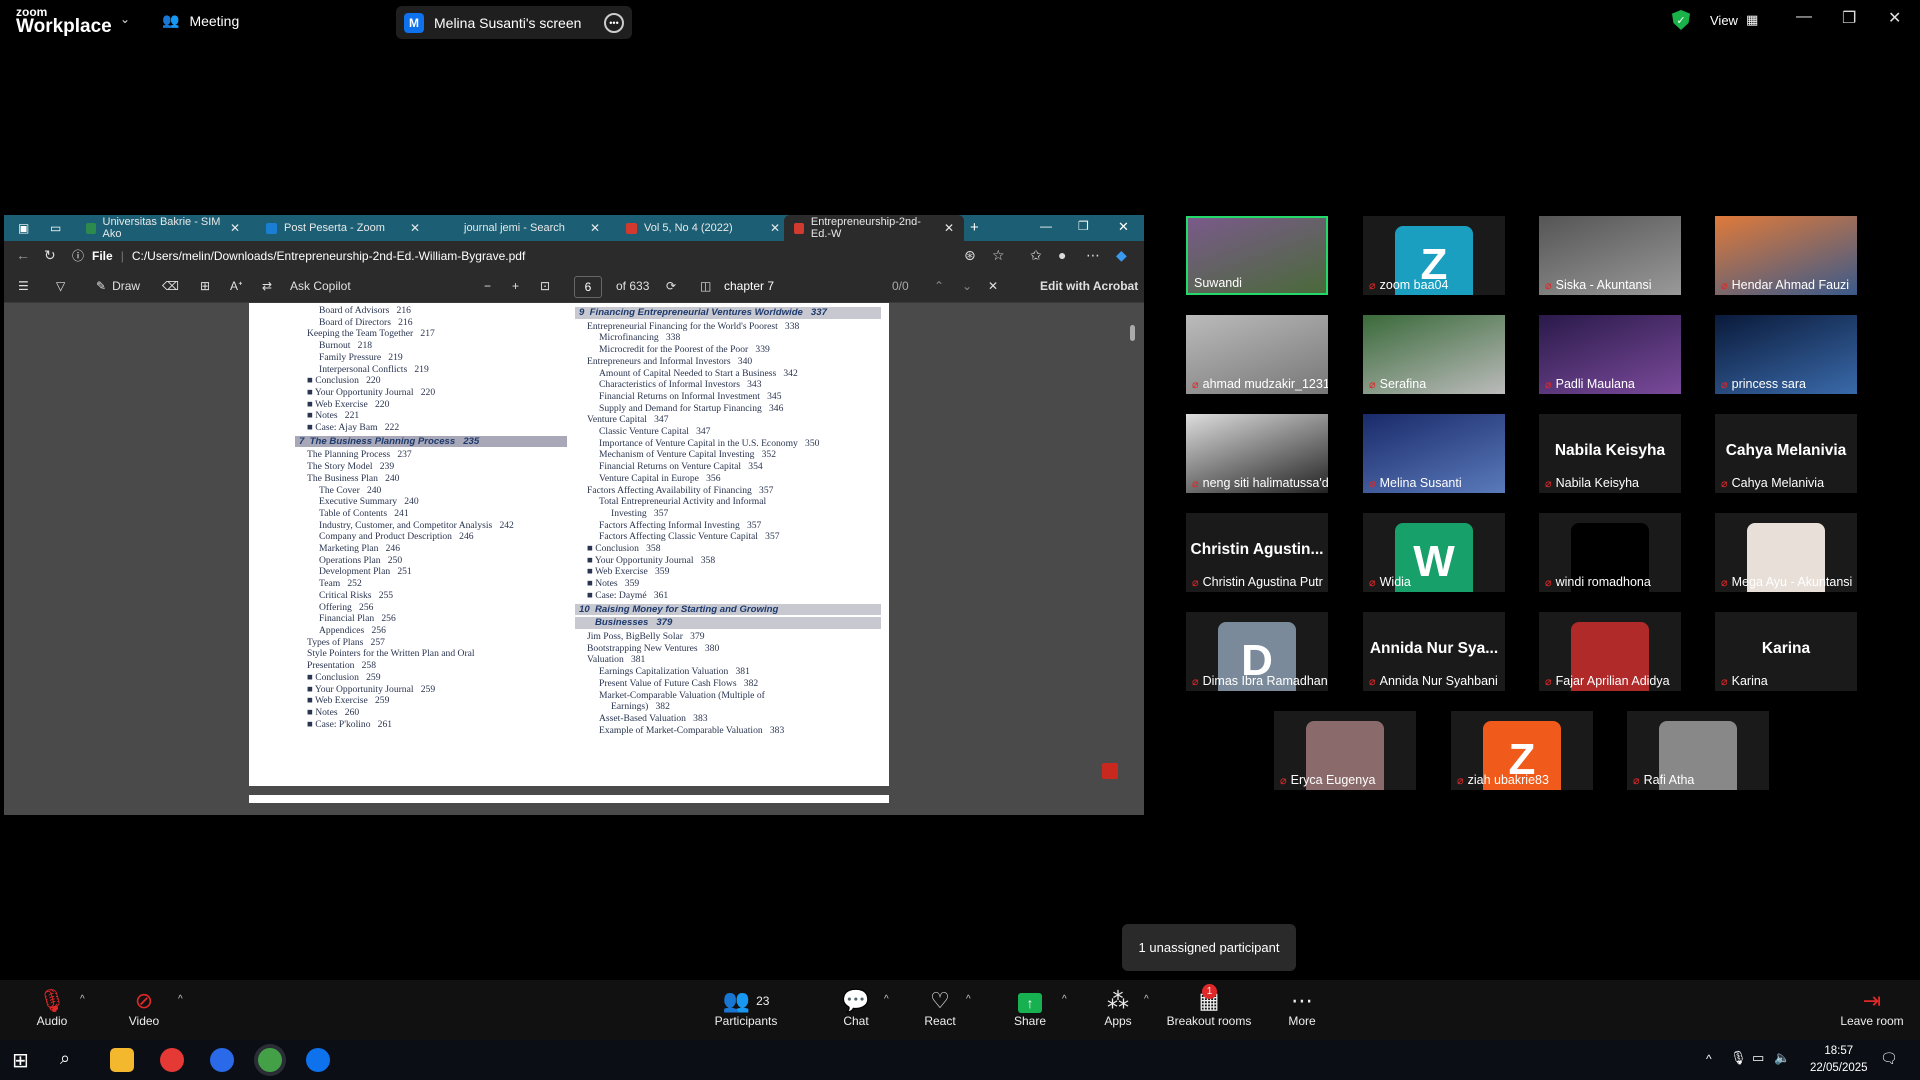  Describe the element at coordinates (515, 286) in the screenshot. I see `zoom-in-icon: +` at that location.